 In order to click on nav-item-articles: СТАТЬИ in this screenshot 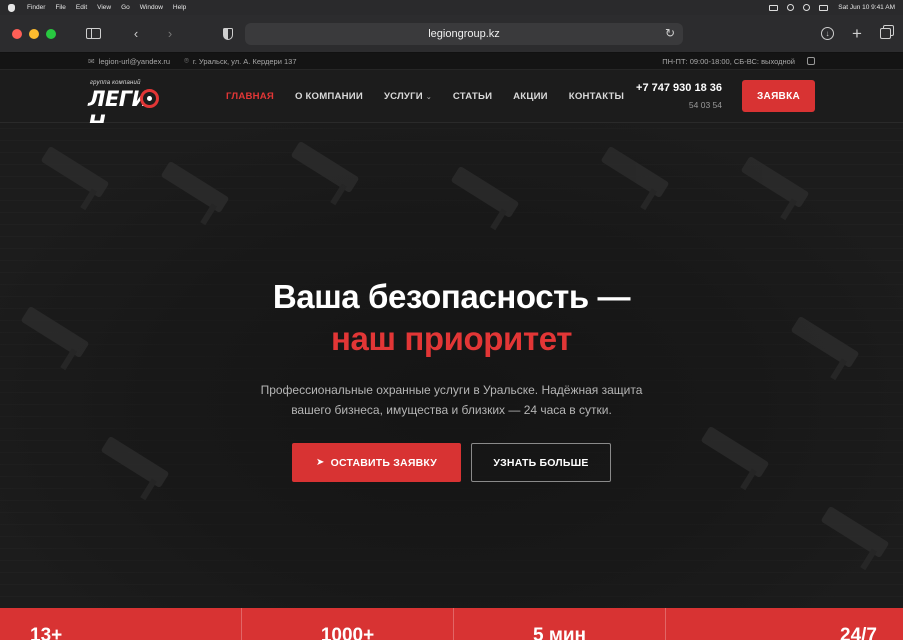, I will do `click(472, 96)`.